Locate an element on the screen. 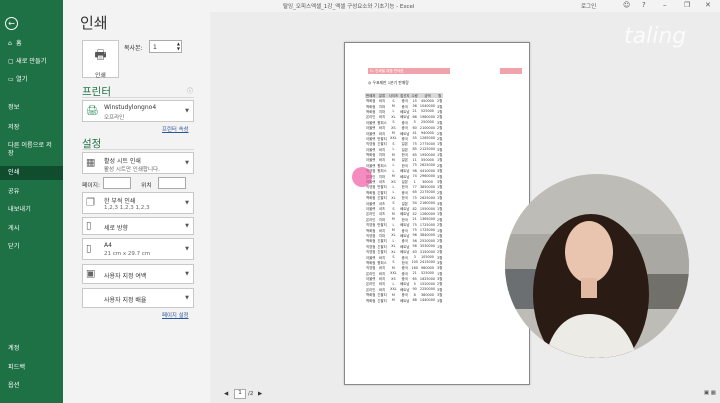  collate-select: ❐ 한 부씩 인쇄 1,2,3 1,2,3 1,2,3 ▼ is located at coordinates (138, 203).